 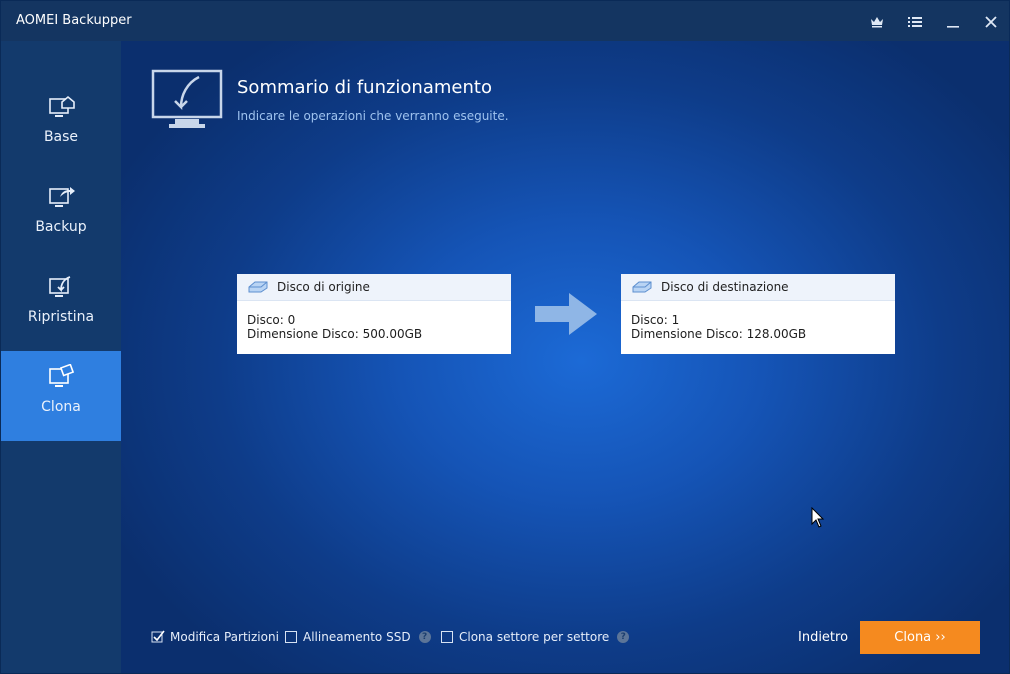 What do you see at coordinates (818, 517) in the screenshot?
I see `mouse-cursor-icon` at bounding box center [818, 517].